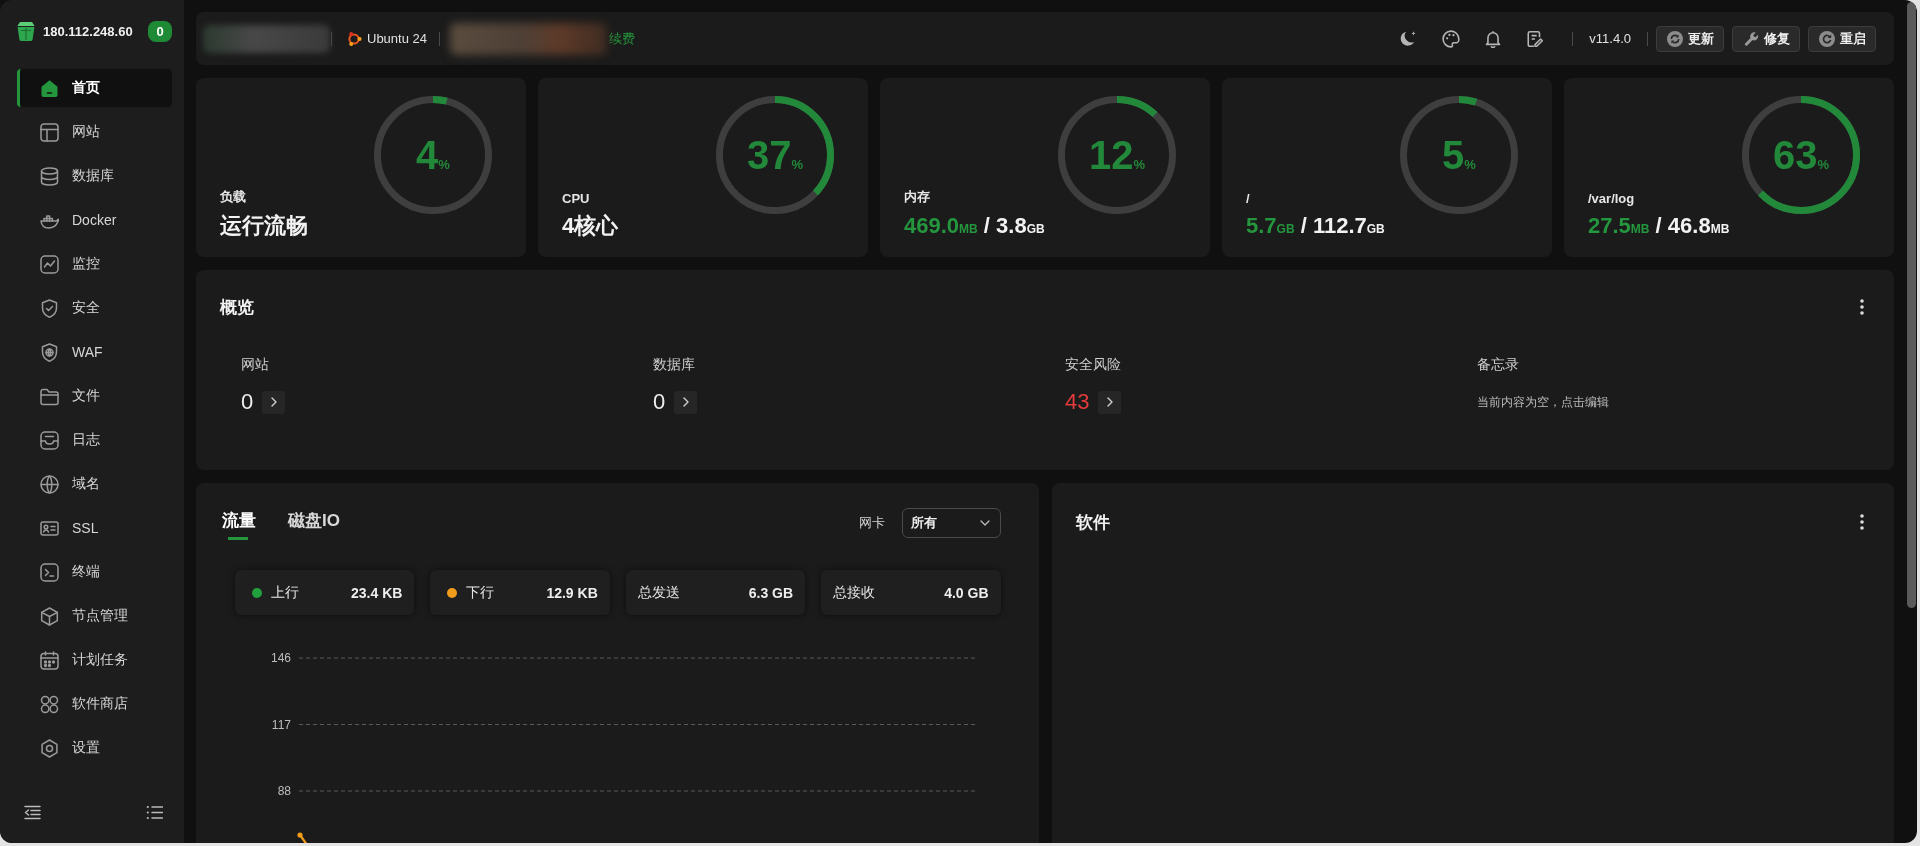 The image size is (1920, 846). I want to click on settings-icon, so click(49, 748).